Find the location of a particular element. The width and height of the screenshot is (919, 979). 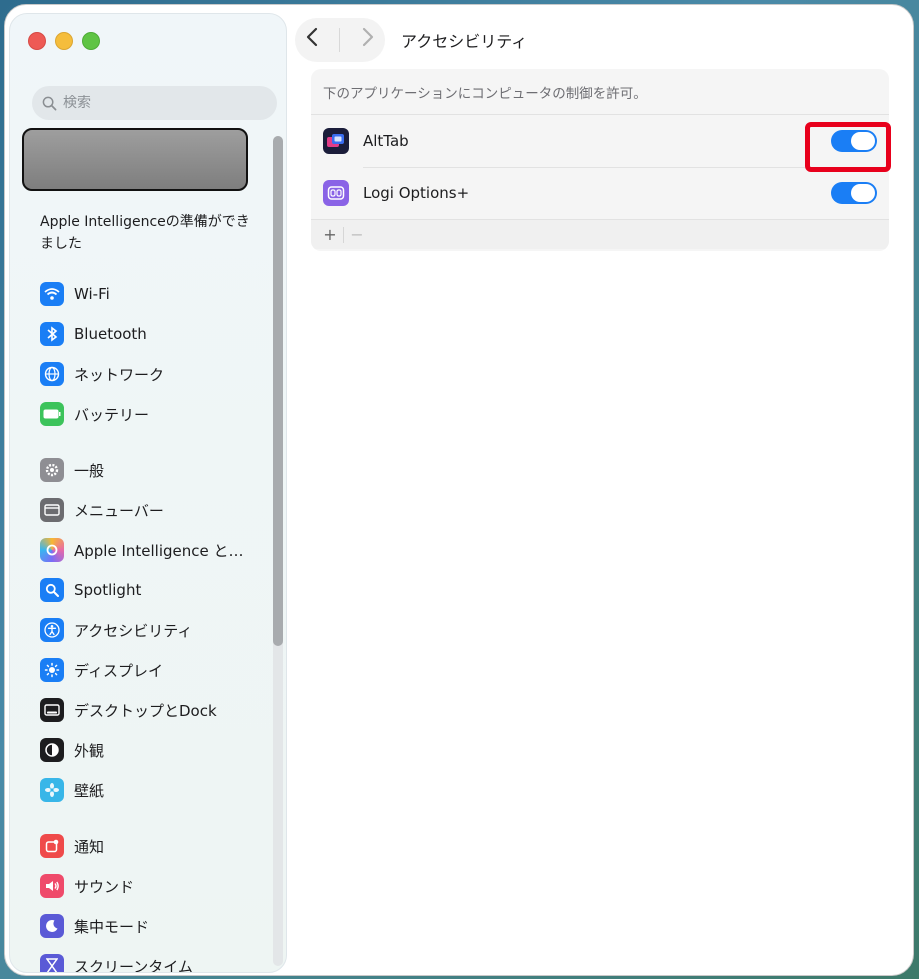

search-field is located at coordinates (154, 103).